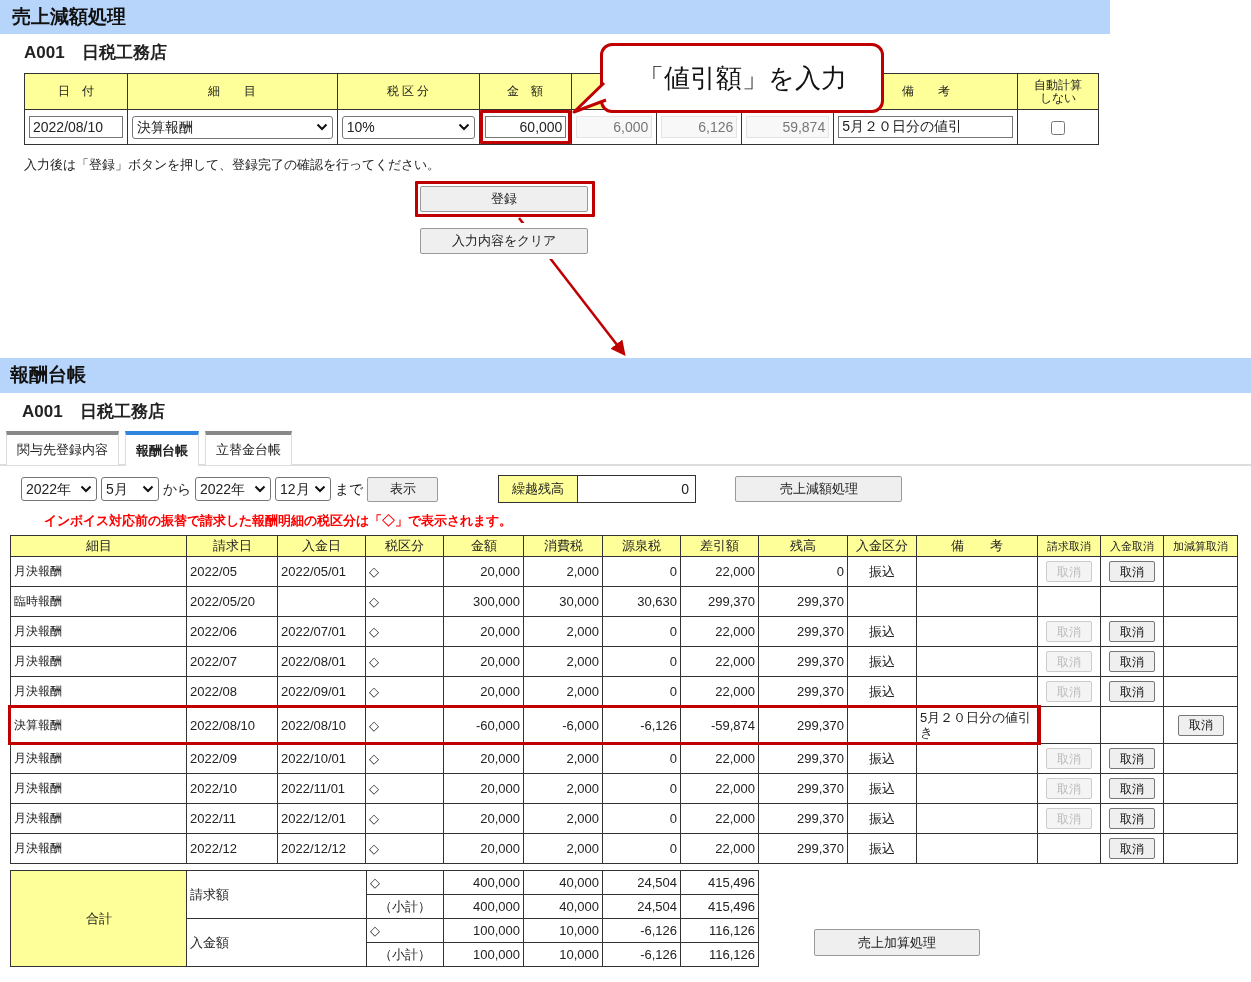 This screenshot has height=982, width=1251. Describe the element at coordinates (76, 127) in the screenshot. I see `input-field: 2022/08/10` at that location.